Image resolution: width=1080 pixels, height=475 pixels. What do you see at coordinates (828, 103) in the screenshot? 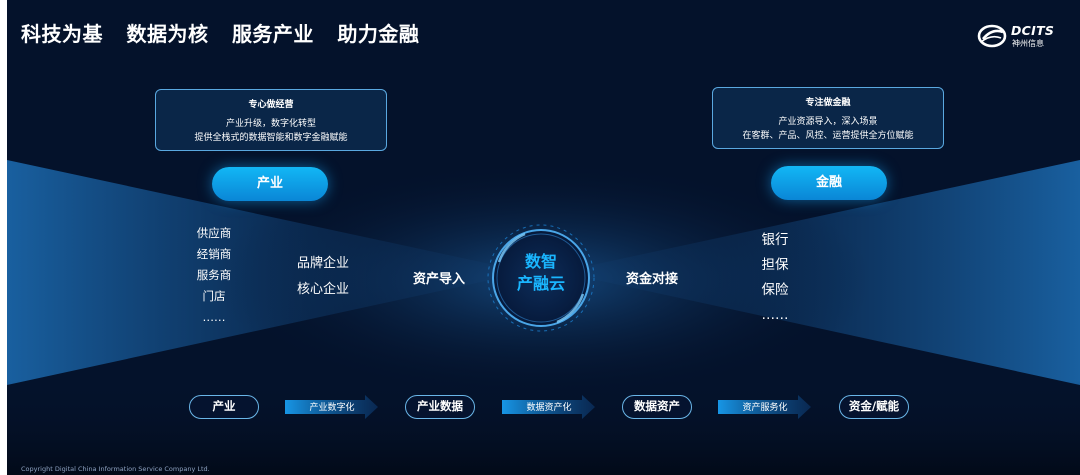
I see `finance-box-title: 专注做金融` at bounding box center [828, 103].